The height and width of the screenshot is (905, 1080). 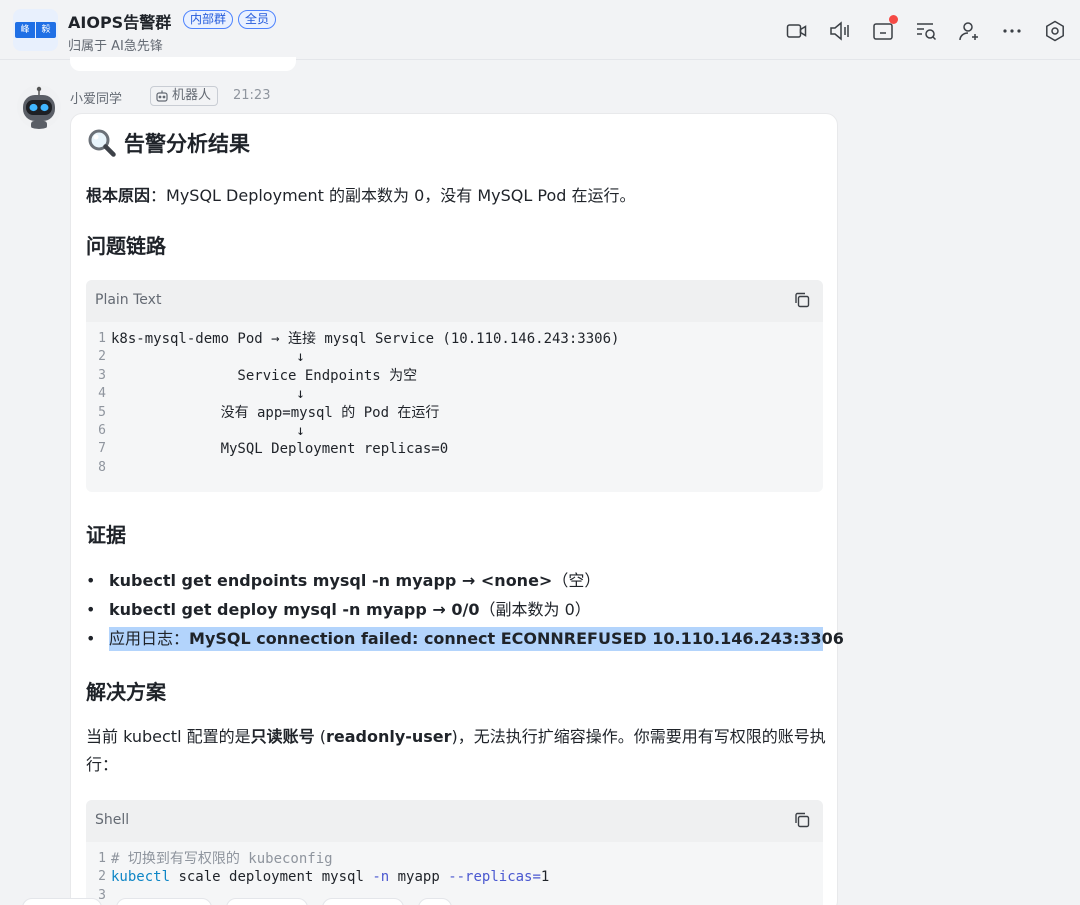 I want to click on message-title-row: 告警分析结果, so click(x=168, y=143).